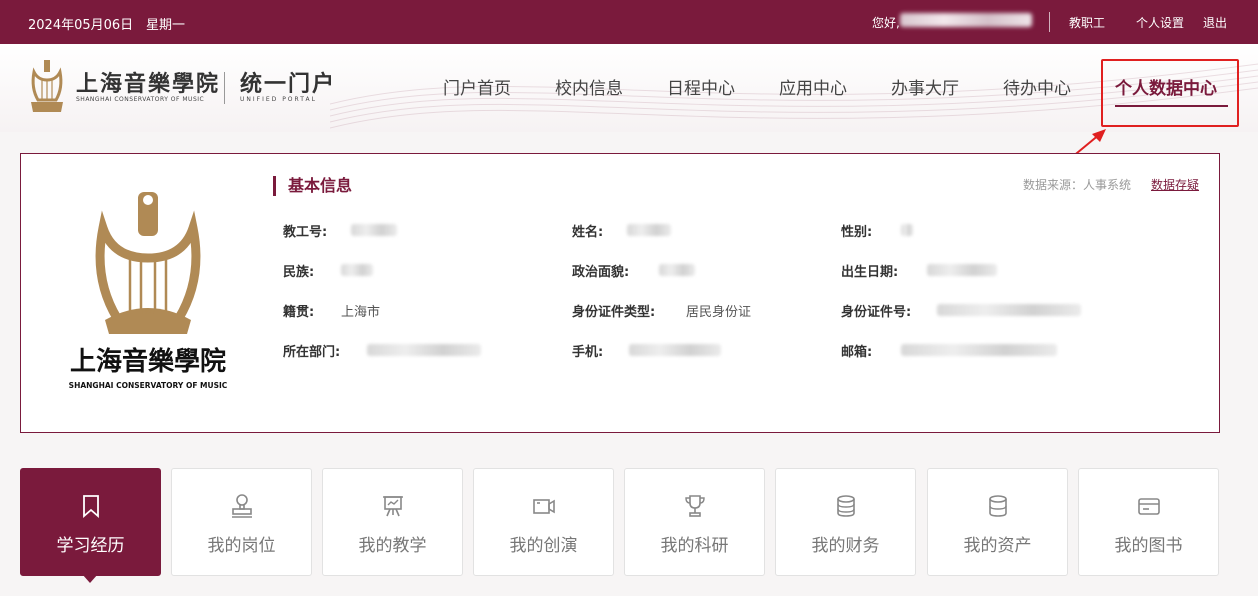 The image size is (1258, 596). What do you see at coordinates (997, 546) in the screenshot?
I see `tile-label: 我的资产` at bounding box center [997, 546].